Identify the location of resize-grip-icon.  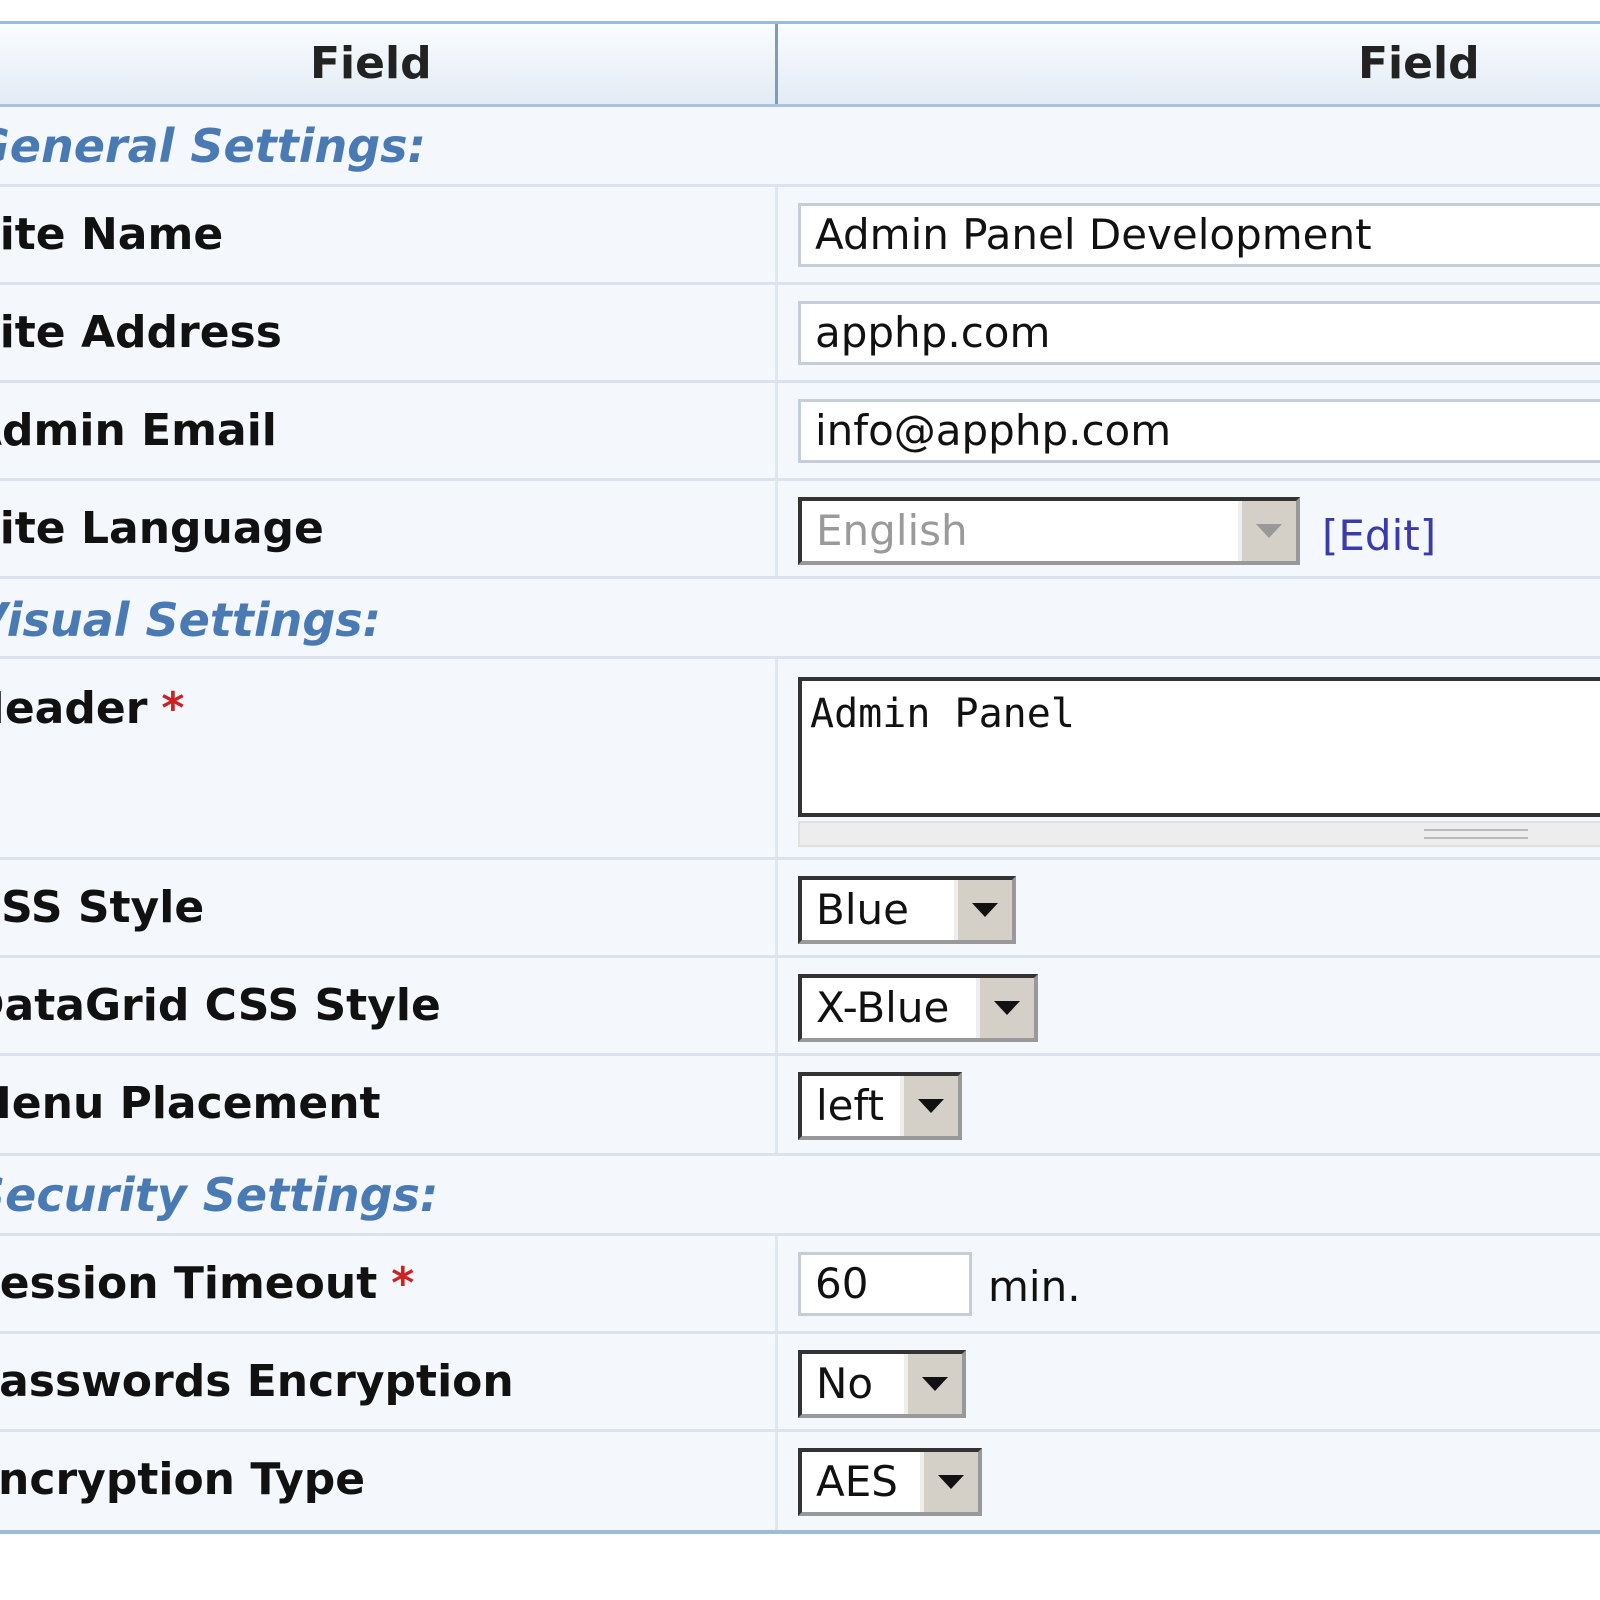
(1476, 834).